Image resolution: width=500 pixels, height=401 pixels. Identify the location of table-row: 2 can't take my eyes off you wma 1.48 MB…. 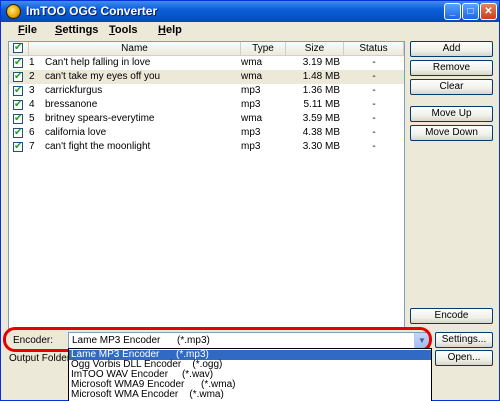
(206, 77).